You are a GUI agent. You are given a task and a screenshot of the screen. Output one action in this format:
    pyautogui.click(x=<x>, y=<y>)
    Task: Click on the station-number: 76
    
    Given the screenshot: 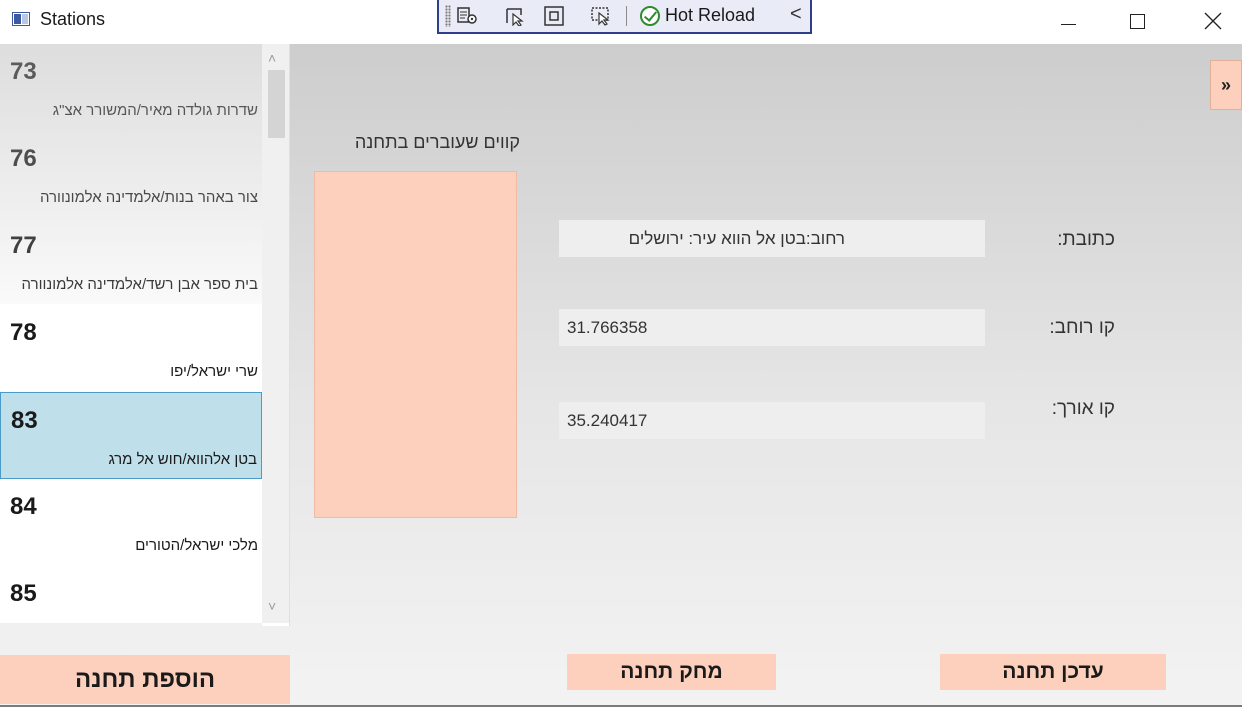 What is the action you would take?
    pyautogui.click(x=23, y=158)
    